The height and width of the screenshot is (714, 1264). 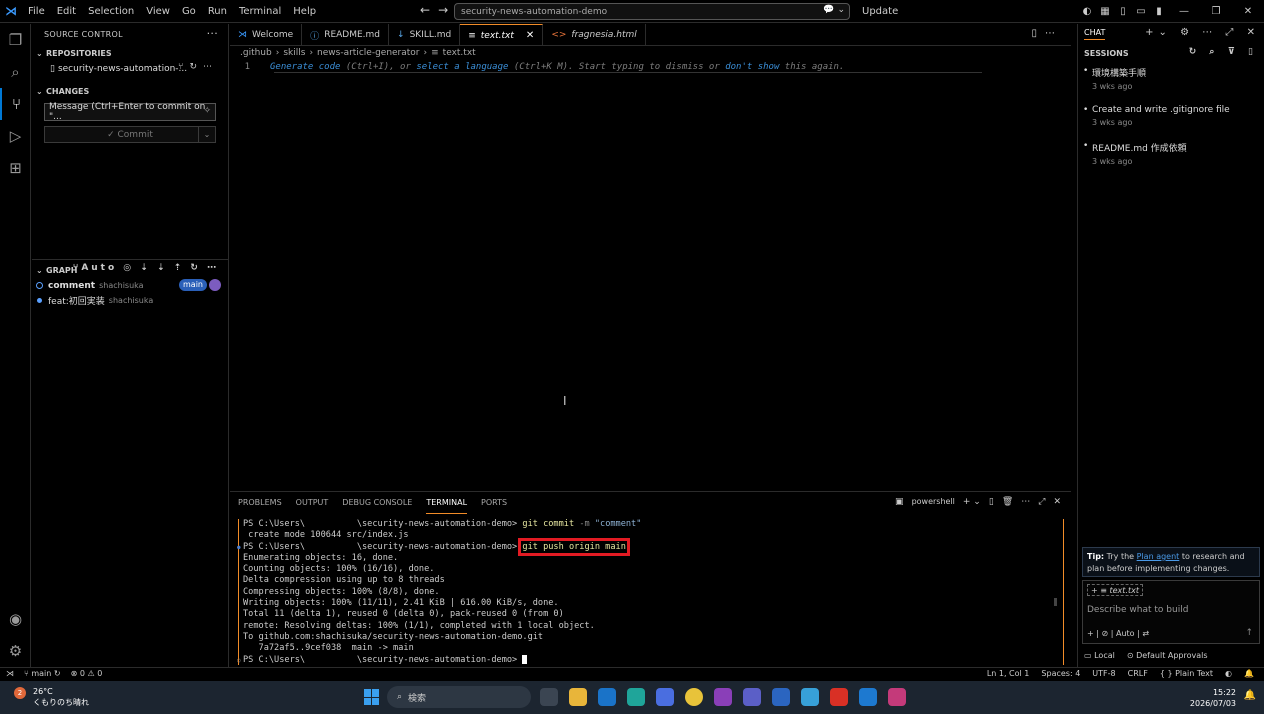 I want to click on terminal-scrollbar, so click(x=1055, y=602).